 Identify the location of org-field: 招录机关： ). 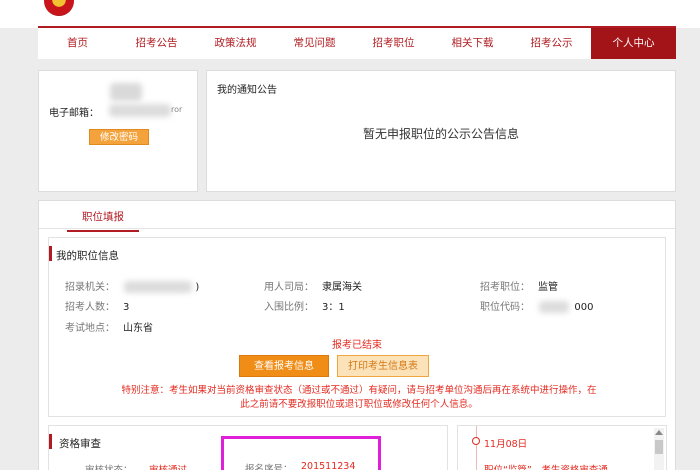
(132, 285).